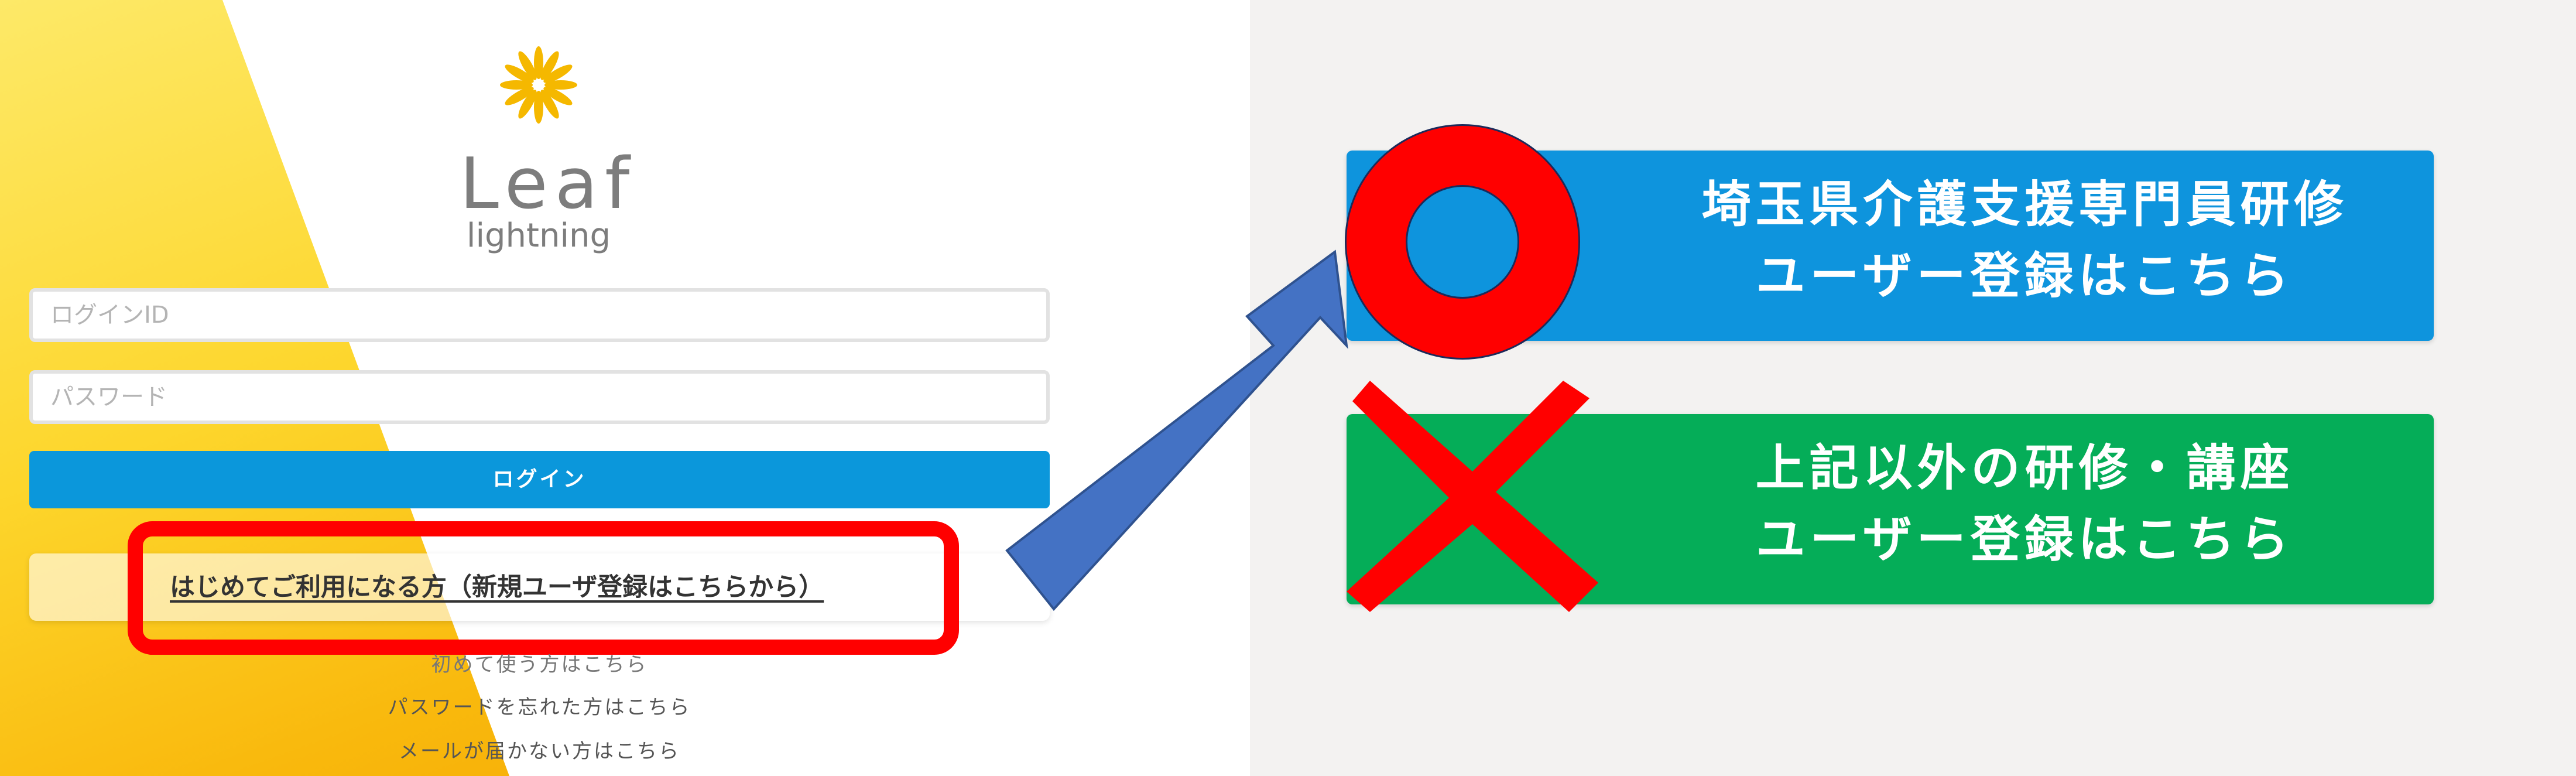 This screenshot has height=776, width=2576. I want to click on logo-name: Leaf, so click(548, 184).